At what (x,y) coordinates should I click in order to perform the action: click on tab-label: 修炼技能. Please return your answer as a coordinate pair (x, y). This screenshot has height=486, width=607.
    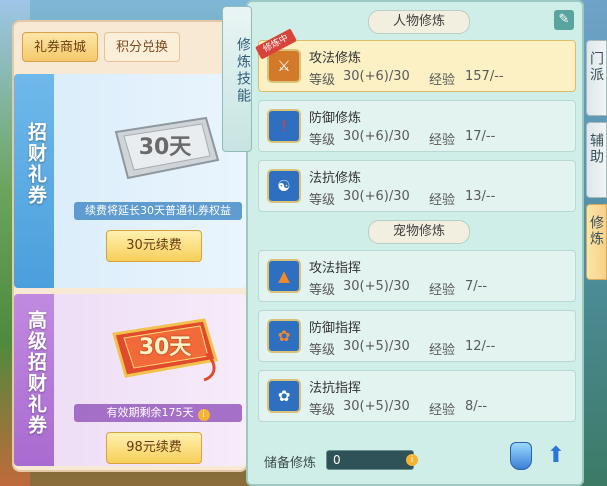
    Looking at the image, I should click on (243, 71).